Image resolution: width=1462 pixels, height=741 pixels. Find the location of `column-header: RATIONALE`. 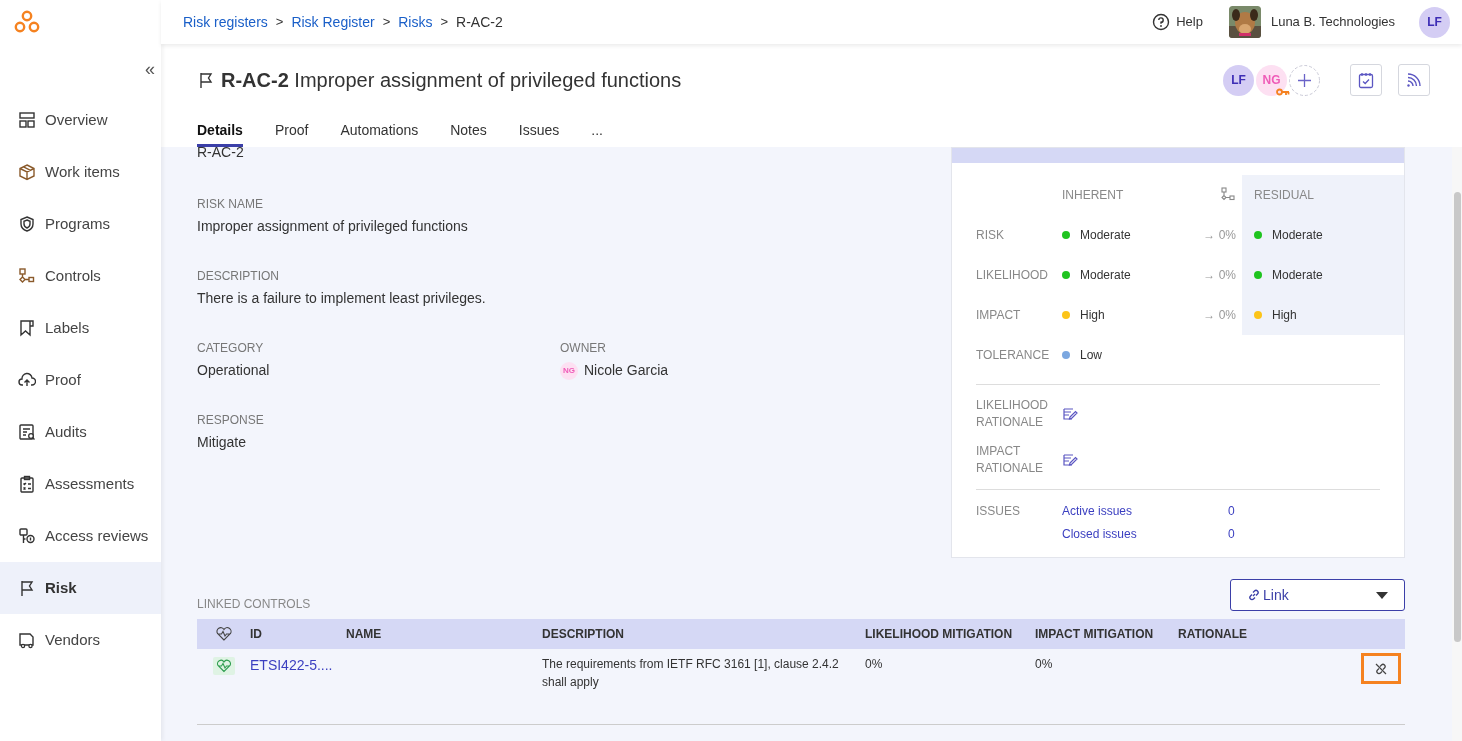

column-header: RATIONALE is located at coordinates (1213, 634).